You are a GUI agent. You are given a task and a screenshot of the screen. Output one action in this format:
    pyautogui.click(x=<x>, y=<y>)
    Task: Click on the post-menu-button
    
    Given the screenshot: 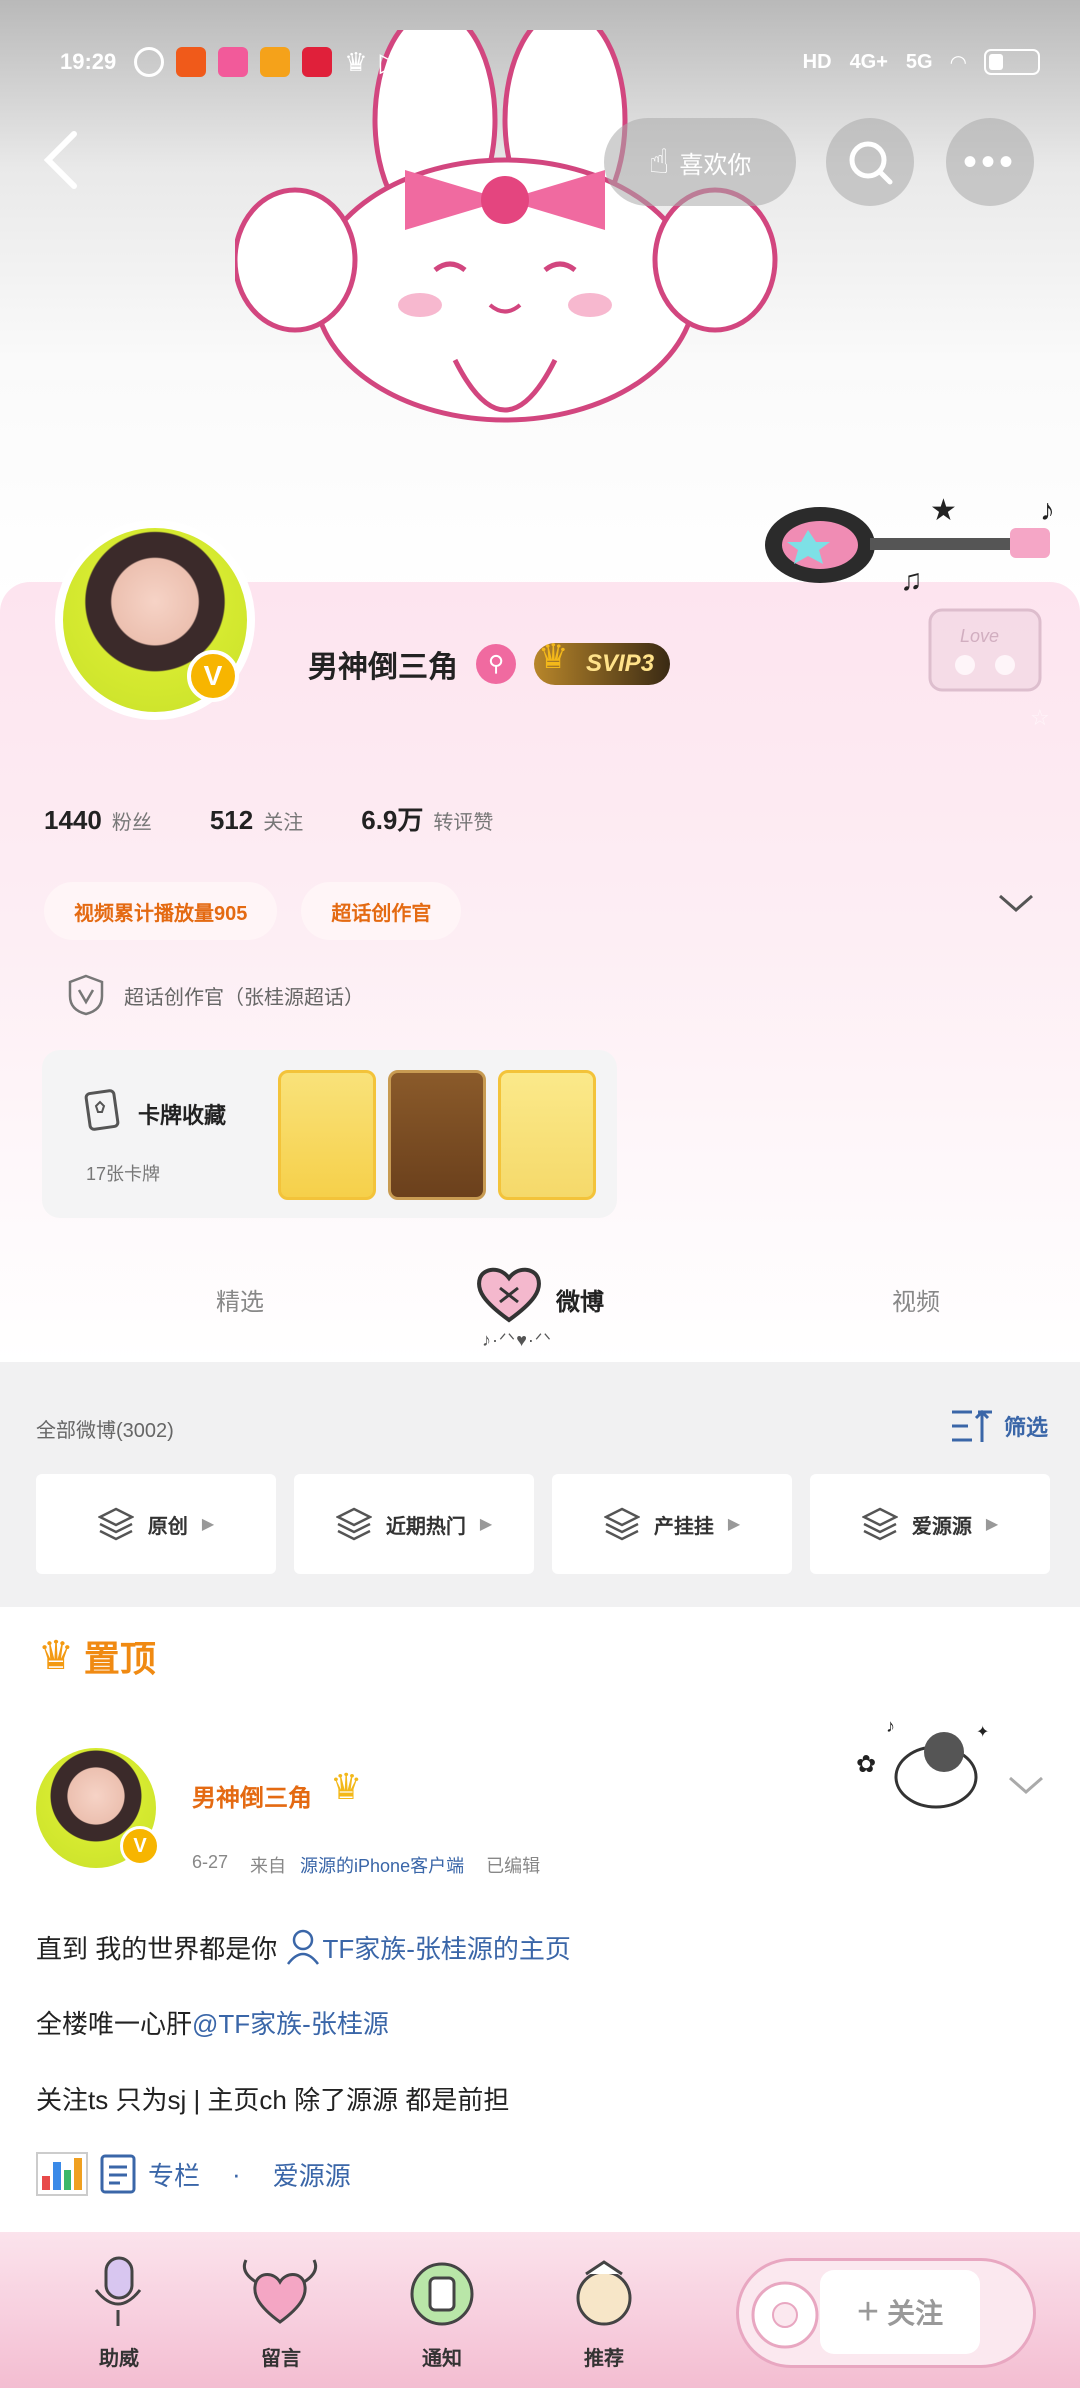 What is the action you would take?
    pyautogui.click(x=1026, y=1789)
    